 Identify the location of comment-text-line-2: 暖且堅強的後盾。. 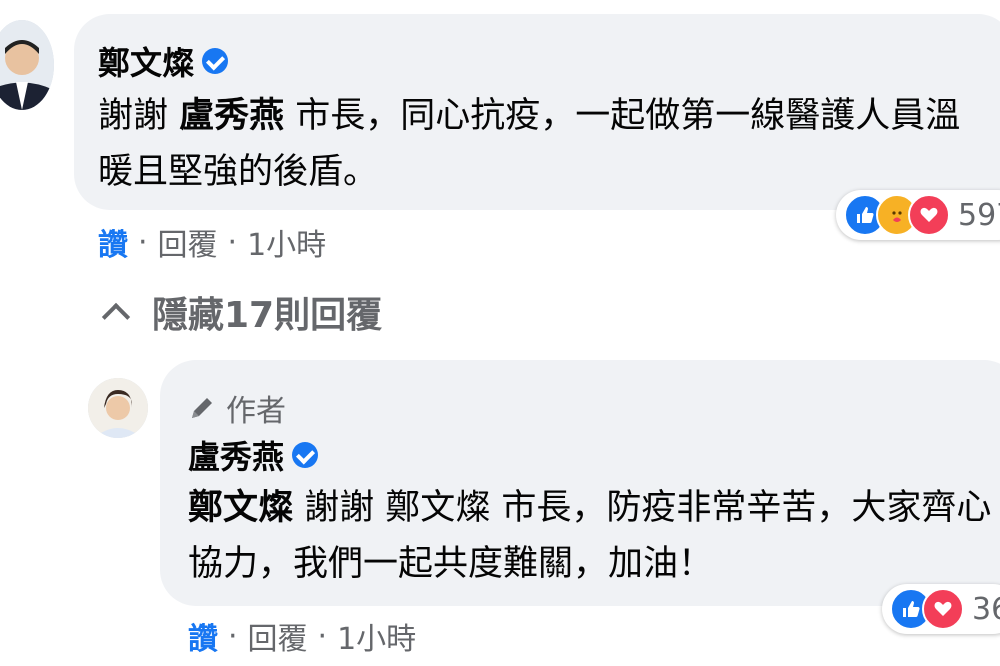
(238, 172).